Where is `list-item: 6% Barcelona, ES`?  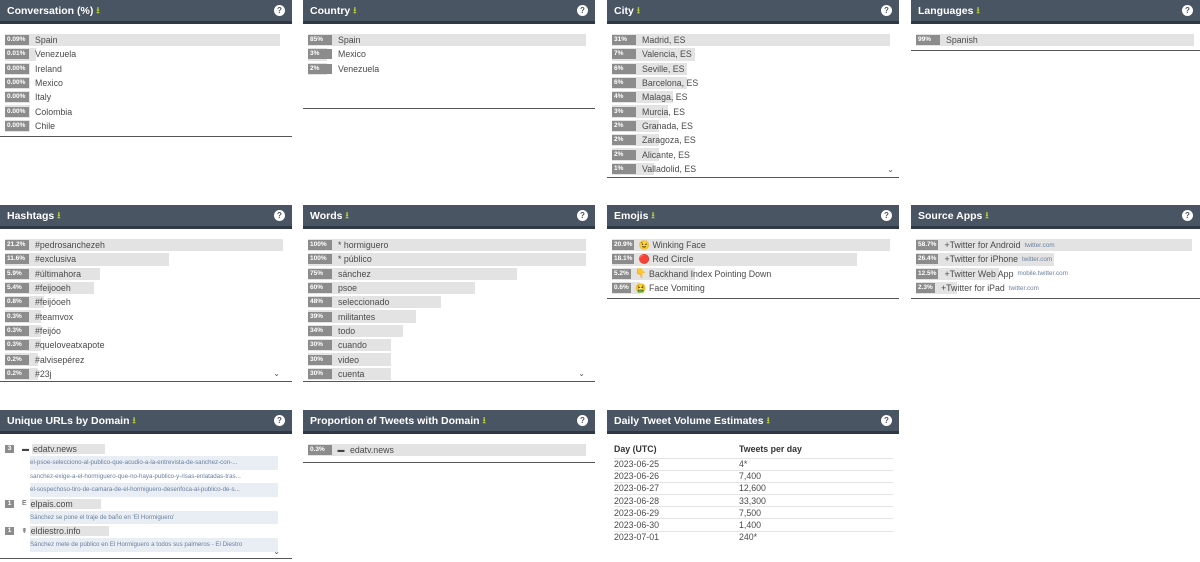
list-item: 6% Barcelona, ES is located at coordinates (753, 83).